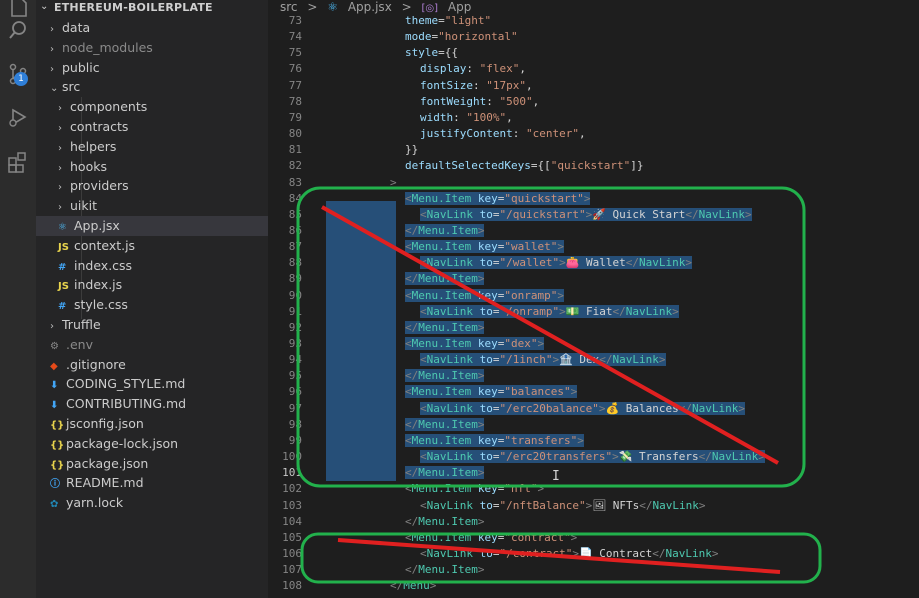  I want to click on tree-item: ◆ .gitignore, so click(88, 365).